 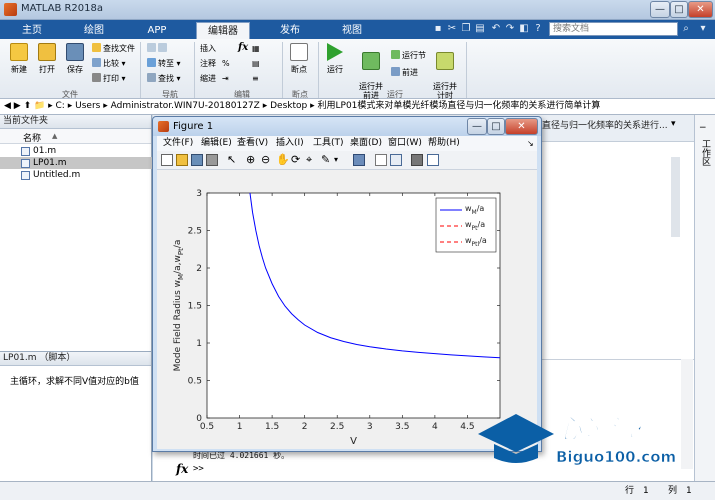 What do you see at coordinates (252, 143) in the screenshot?
I see `menu-view: 查看(V)` at bounding box center [252, 143].